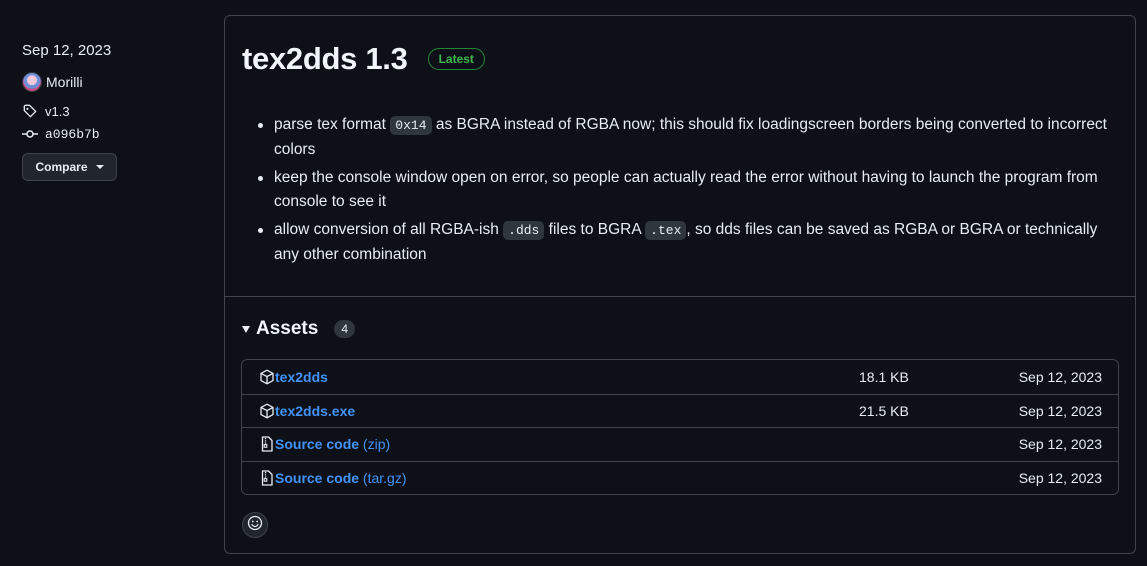 This screenshot has height=566, width=1147. What do you see at coordinates (67, 50) in the screenshot?
I see `release-date: Sep 12, 2023` at bounding box center [67, 50].